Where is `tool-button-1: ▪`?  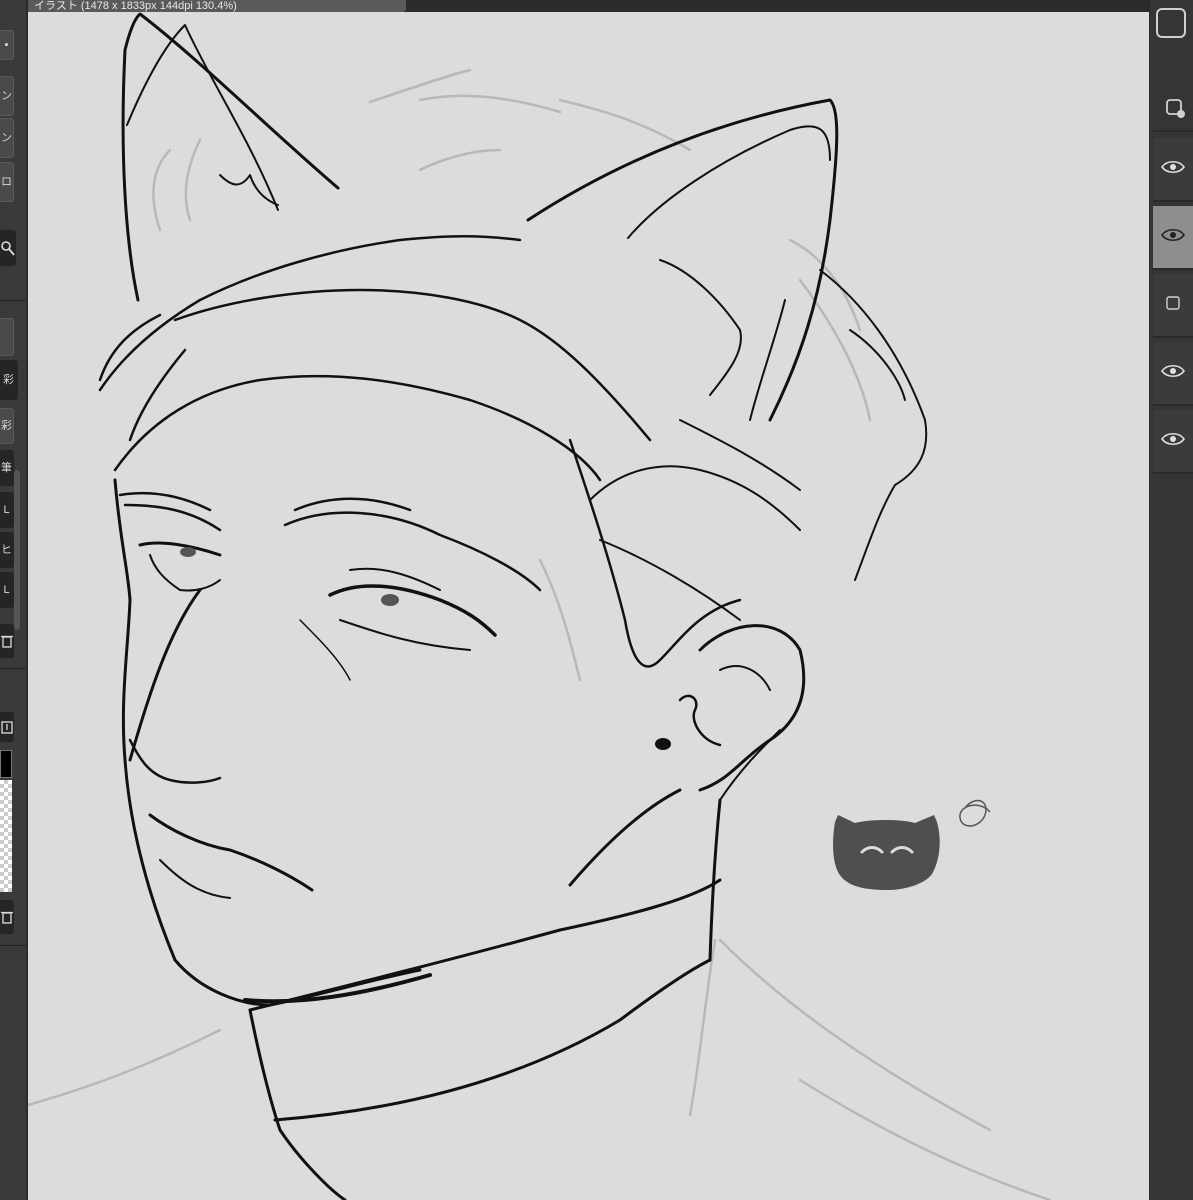
tool-button-1: ▪ is located at coordinates (7, 45).